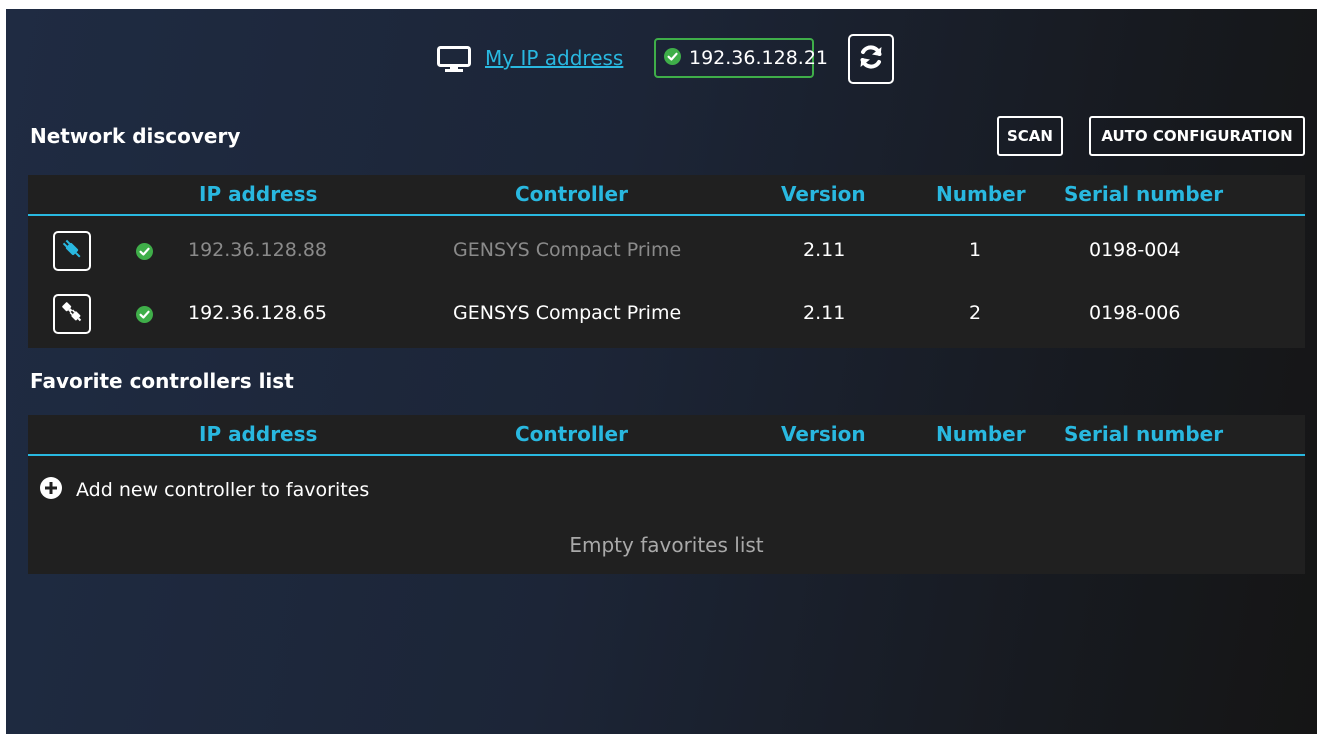 The image size is (1317, 734). What do you see at coordinates (1030, 136) in the screenshot?
I see `scan-button: SCAN` at bounding box center [1030, 136].